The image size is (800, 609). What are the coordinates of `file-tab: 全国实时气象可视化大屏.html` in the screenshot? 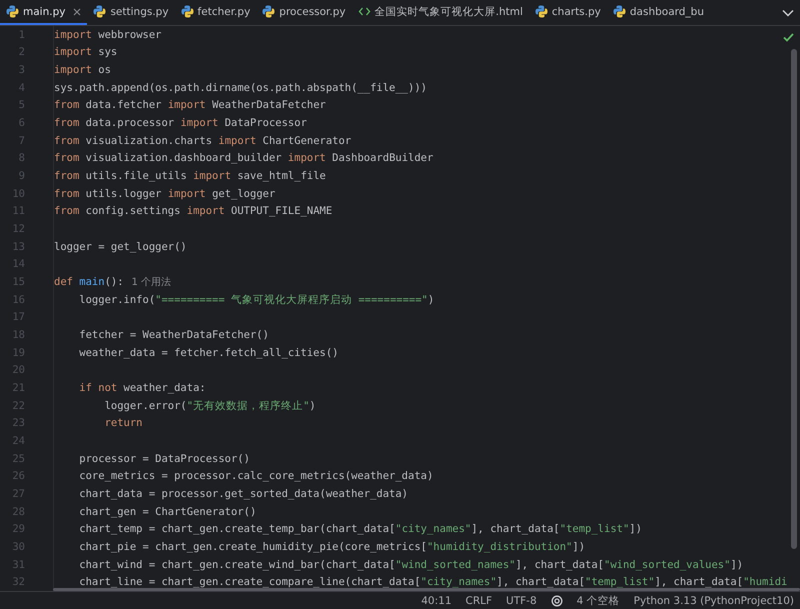 It's located at (440, 12).